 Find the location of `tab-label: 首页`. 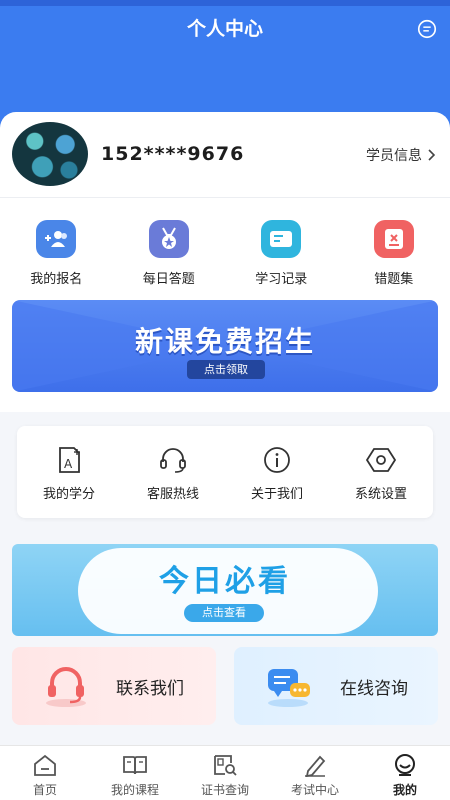

tab-label: 首页 is located at coordinates (44, 790).